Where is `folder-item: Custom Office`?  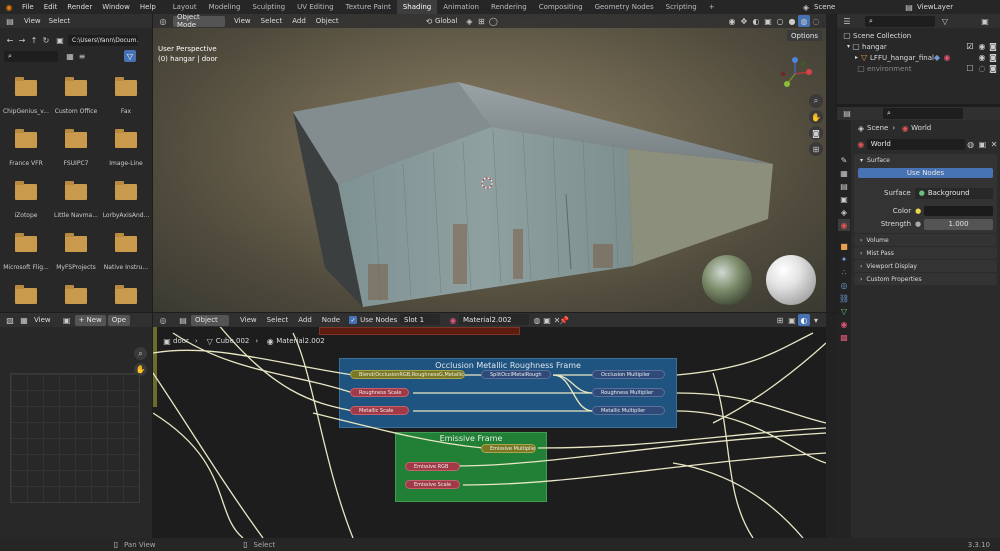
folder-item: Custom Office is located at coordinates (76, 93).